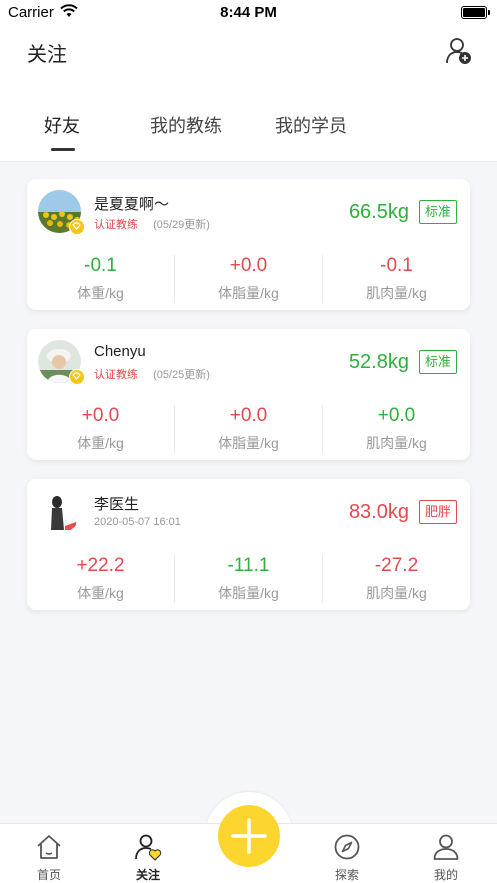  I want to click on tab-label: 我的, so click(445, 875).